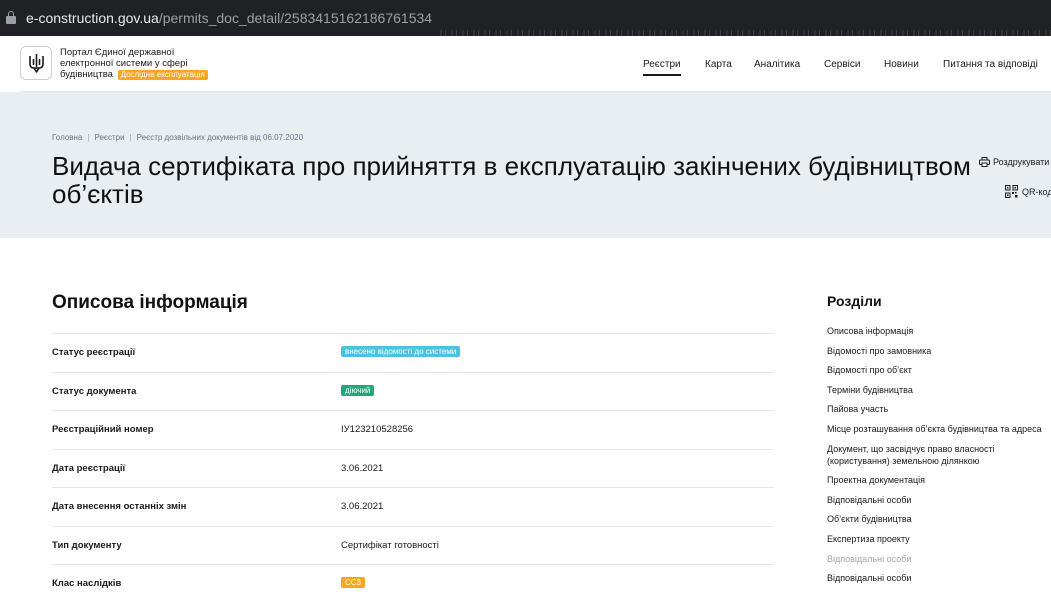 Image resolution: width=1051 pixels, height=599 pixels. Describe the element at coordinates (662, 67) in the screenshot. I see `nav-registries: Реєстри` at that location.